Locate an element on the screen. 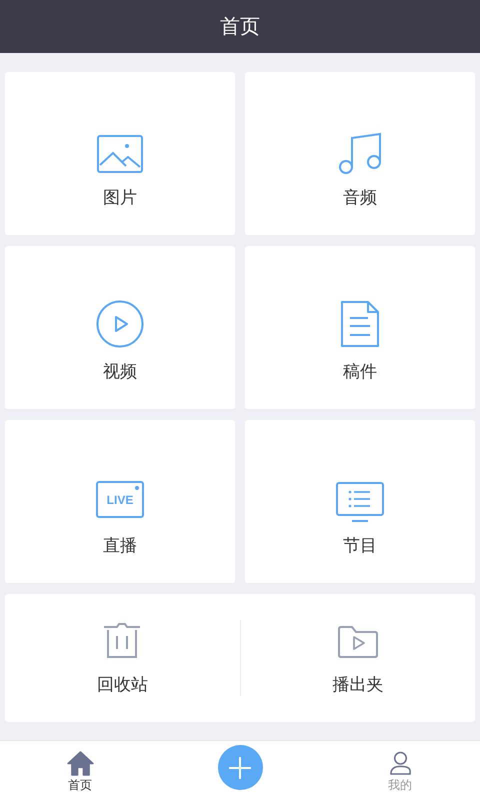 This screenshot has width=480, height=800. list-monitor-icon is located at coordinates (360, 502).